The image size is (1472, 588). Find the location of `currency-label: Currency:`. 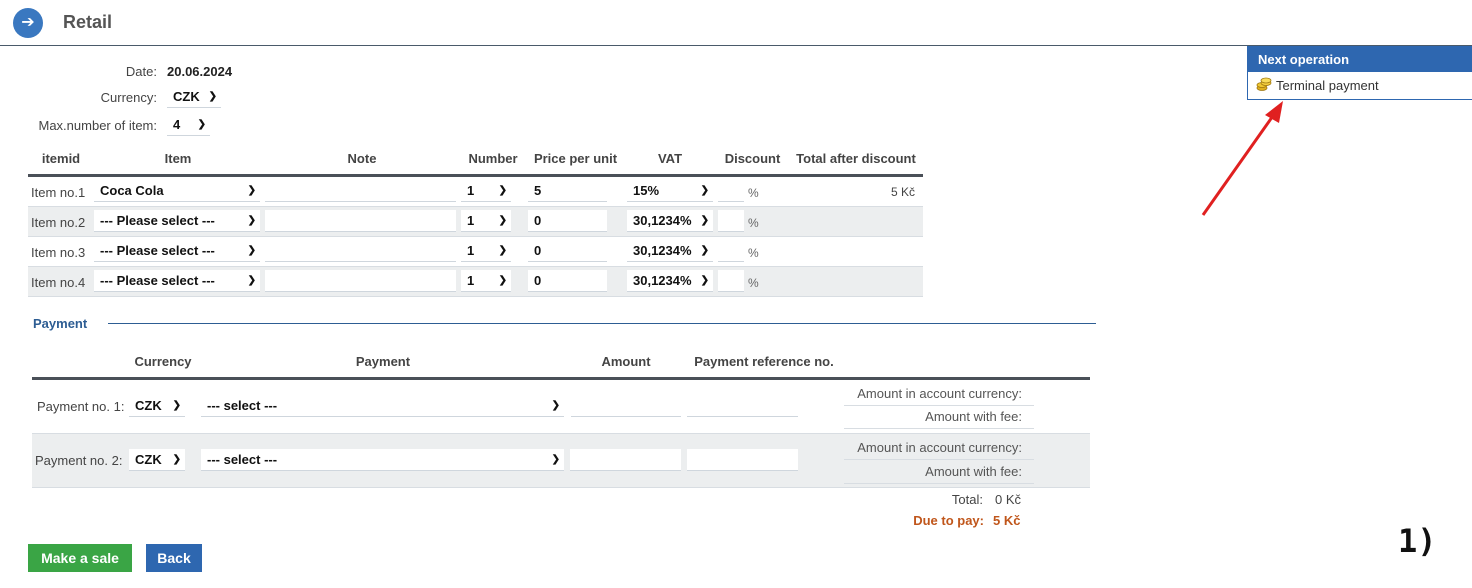

currency-label: Currency: is located at coordinates (128, 97).